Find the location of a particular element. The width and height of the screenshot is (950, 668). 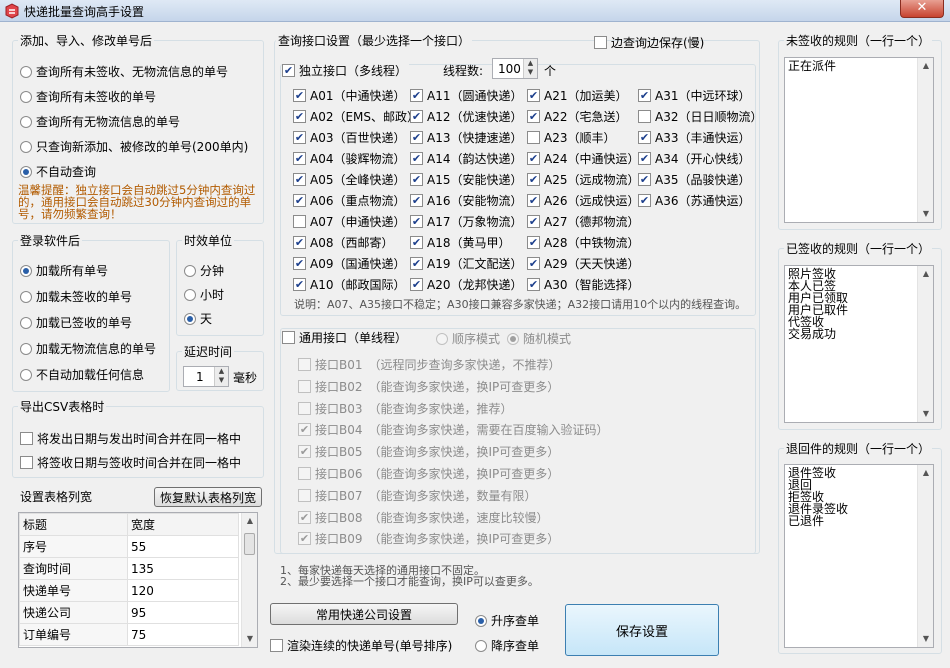

independent-checkbox: ✔ 独立接口（多线程） is located at coordinates (346, 70).